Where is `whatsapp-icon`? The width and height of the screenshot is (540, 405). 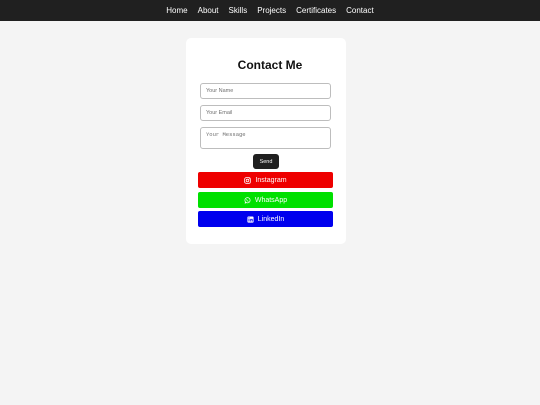
whatsapp-icon is located at coordinates (247, 200).